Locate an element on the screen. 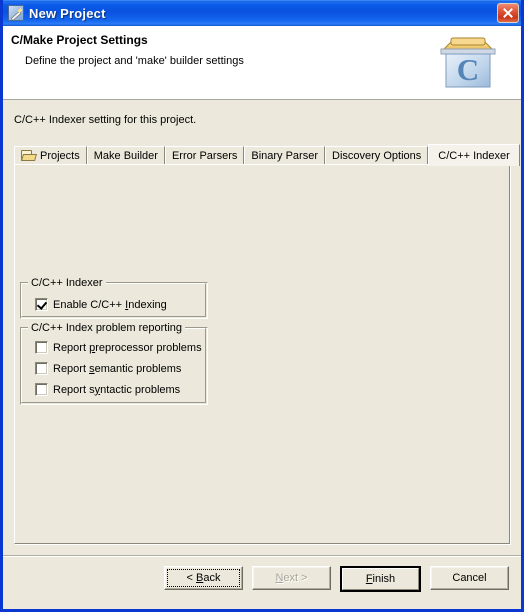  checkbox-report-syntactic-problems: Report syntactic problems is located at coordinates (107, 389).